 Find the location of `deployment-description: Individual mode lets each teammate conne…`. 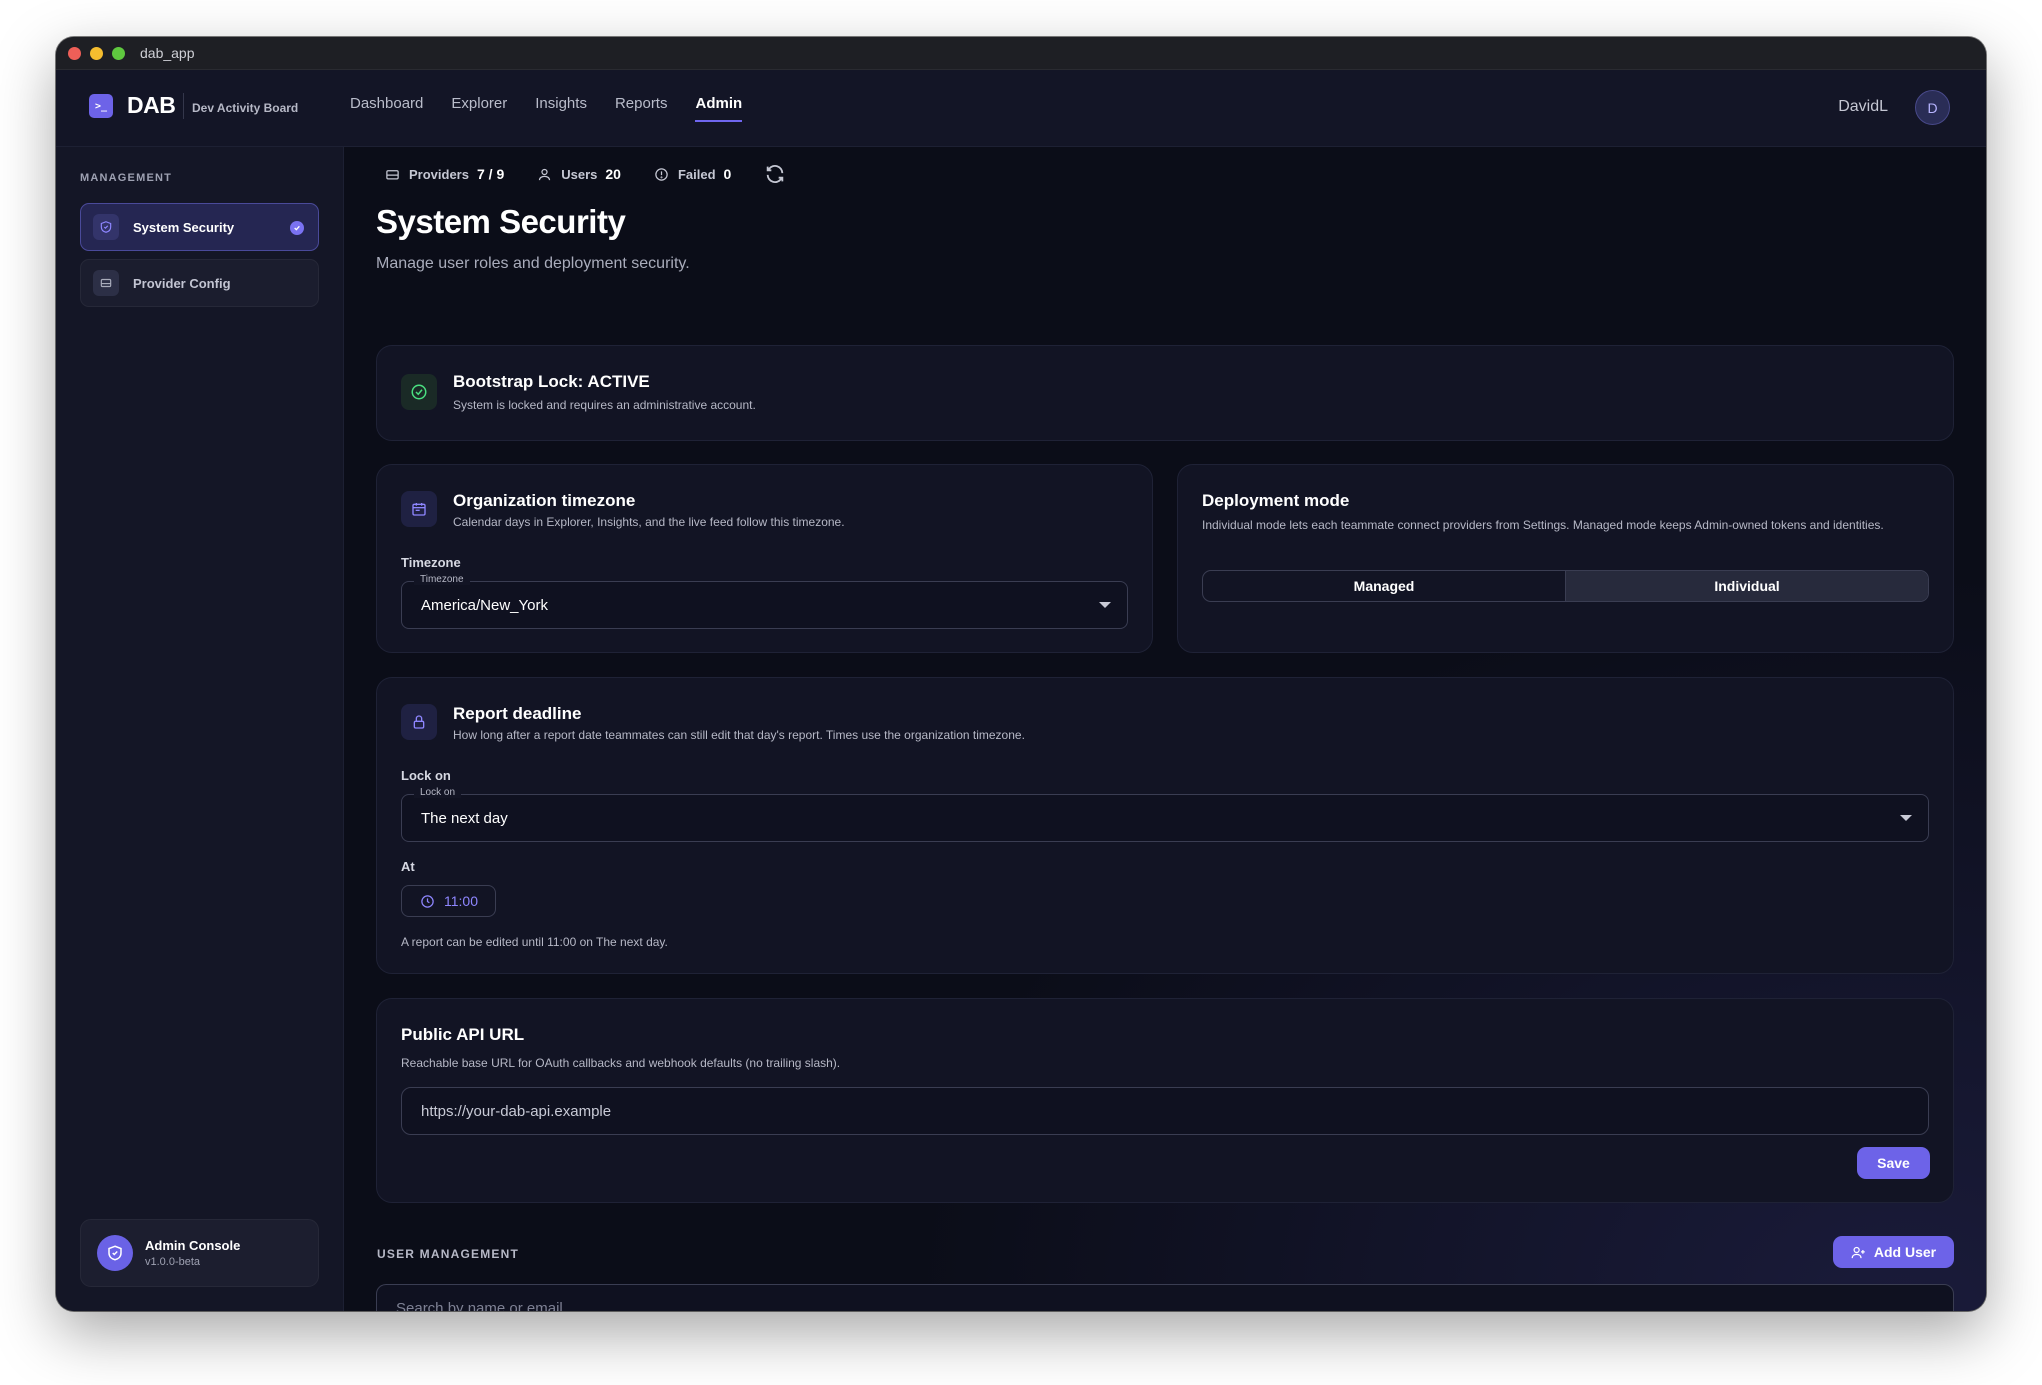

deployment-description: Individual mode lets each teammate conne… is located at coordinates (1543, 525).